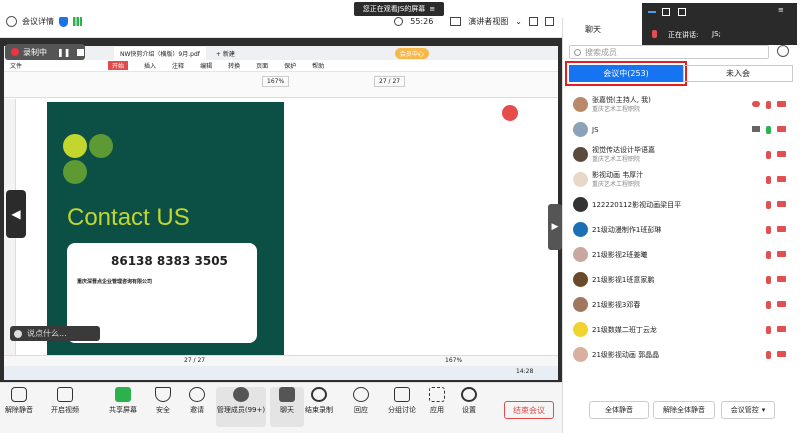 The width and height of the screenshot is (800, 433). I want to click on chat-button: 聊天, so click(287, 407).